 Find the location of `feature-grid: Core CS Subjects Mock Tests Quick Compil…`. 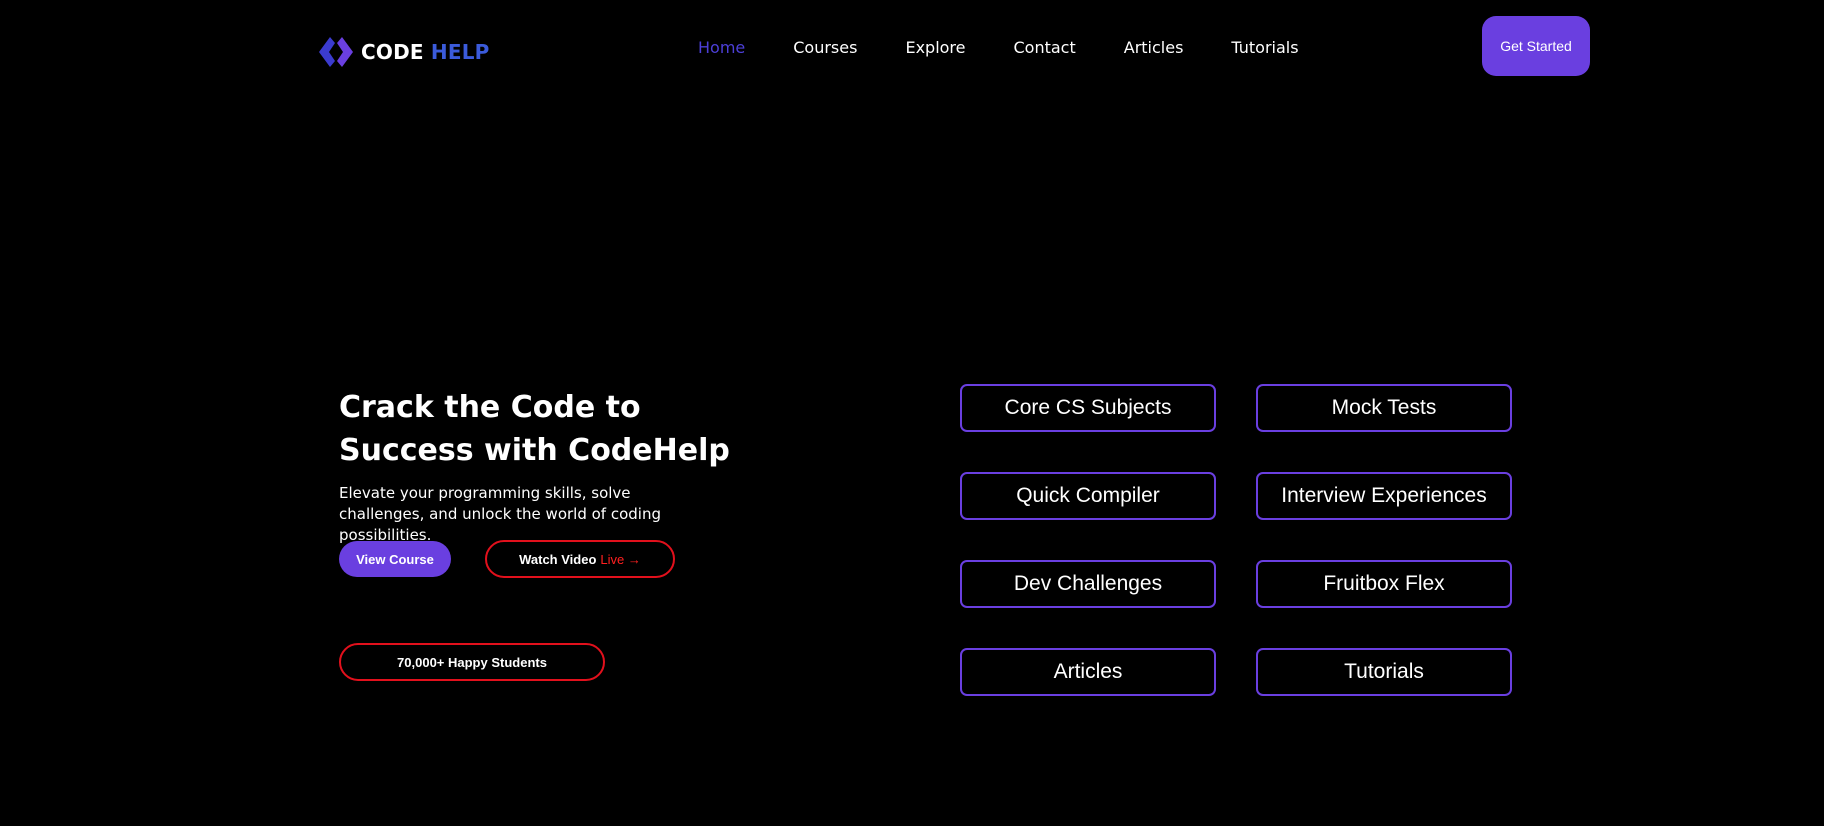

feature-grid: Core CS Subjects Mock Tests Quick Compil… is located at coordinates (1236, 540).